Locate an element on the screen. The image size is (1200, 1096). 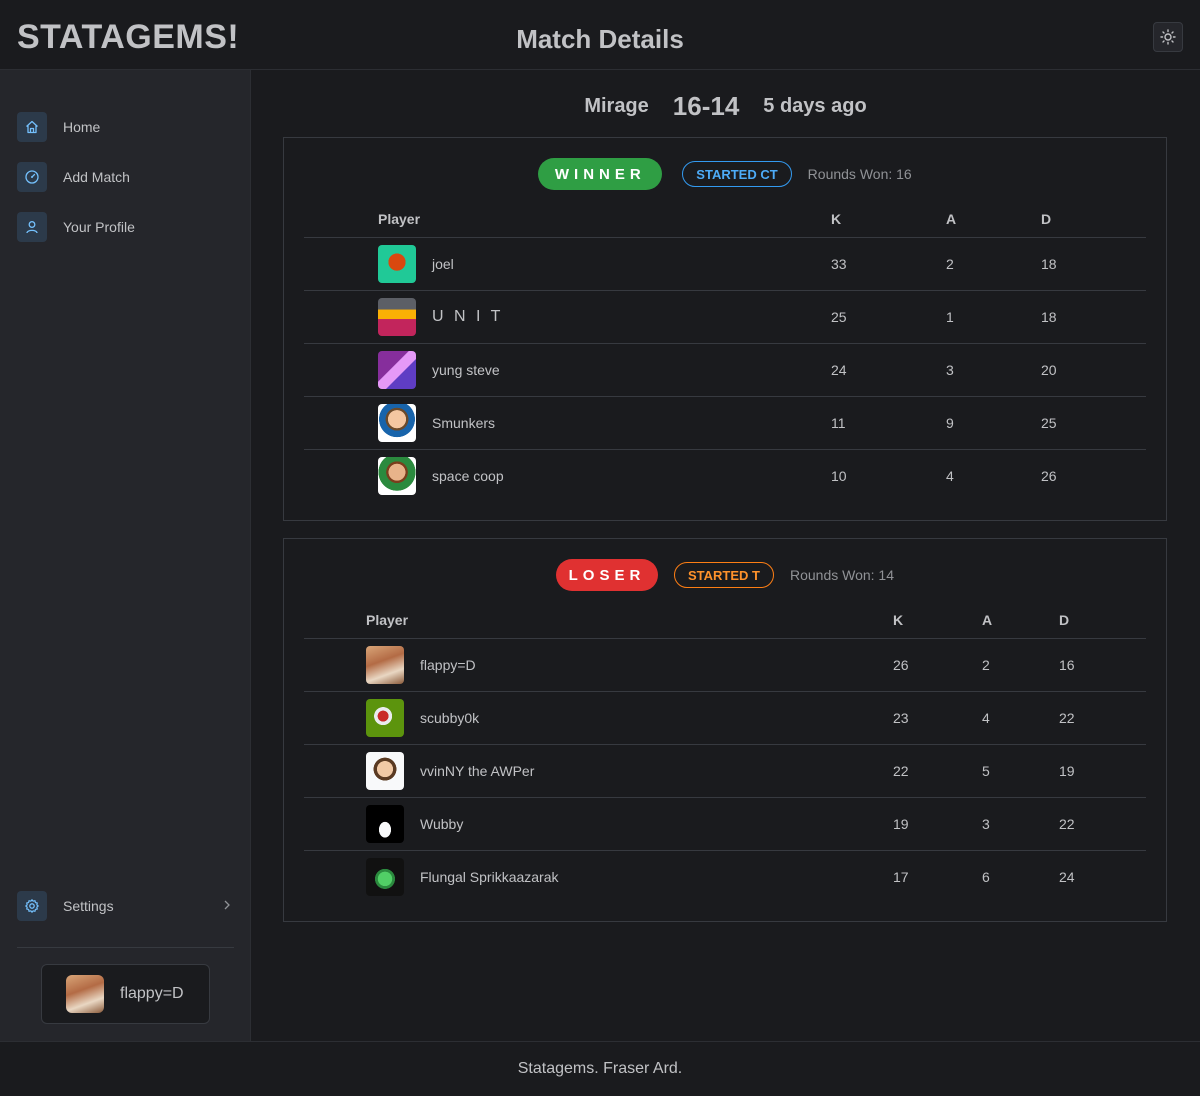
avatar is located at coordinates (85, 994).